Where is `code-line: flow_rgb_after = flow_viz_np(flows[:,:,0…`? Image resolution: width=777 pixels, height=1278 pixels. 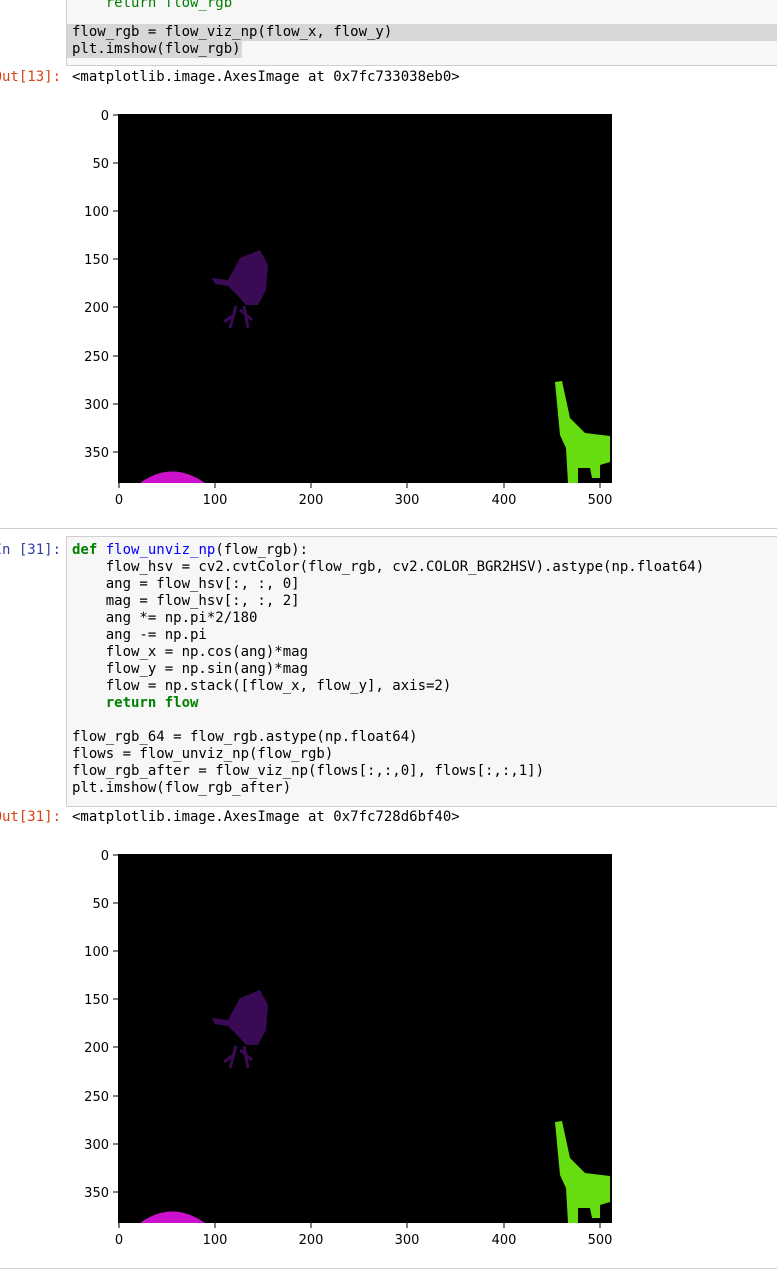 code-line: flow_rgb_after = flow_viz_np(flows[:,:,0… is located at coordinates (308, 771).